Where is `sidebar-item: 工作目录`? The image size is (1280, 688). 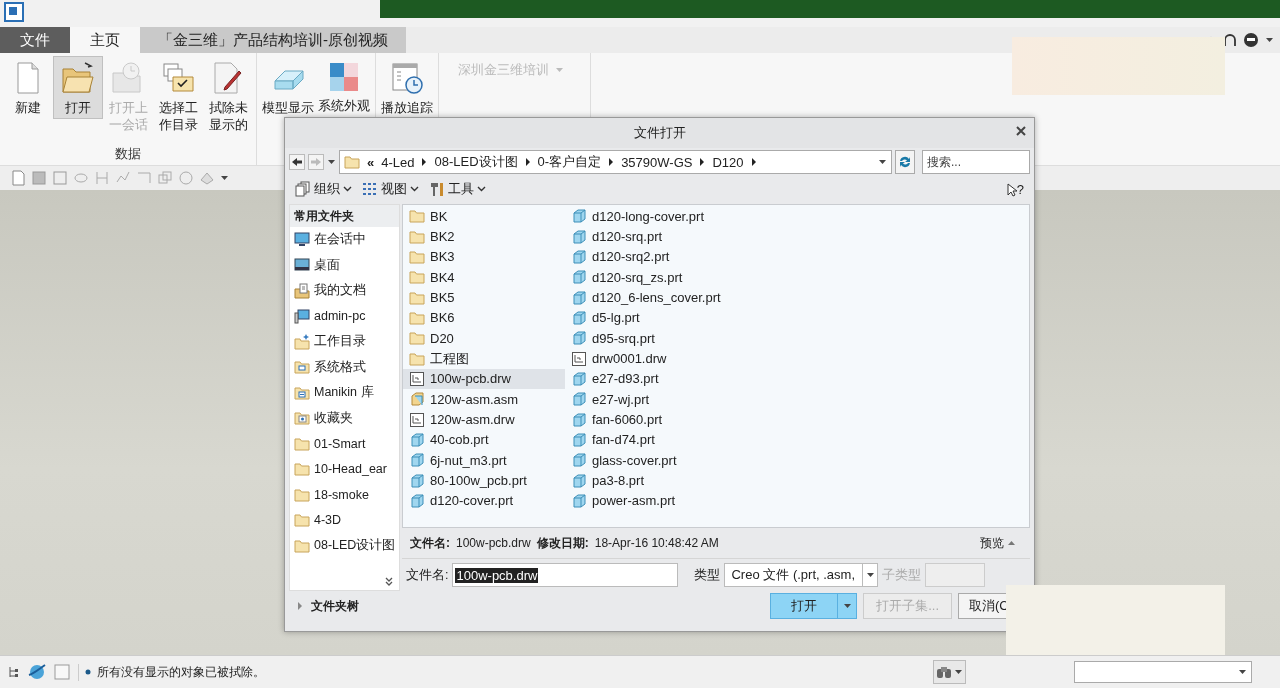
sidebar-item: 工作目录 is located at coordinates (344, 342).